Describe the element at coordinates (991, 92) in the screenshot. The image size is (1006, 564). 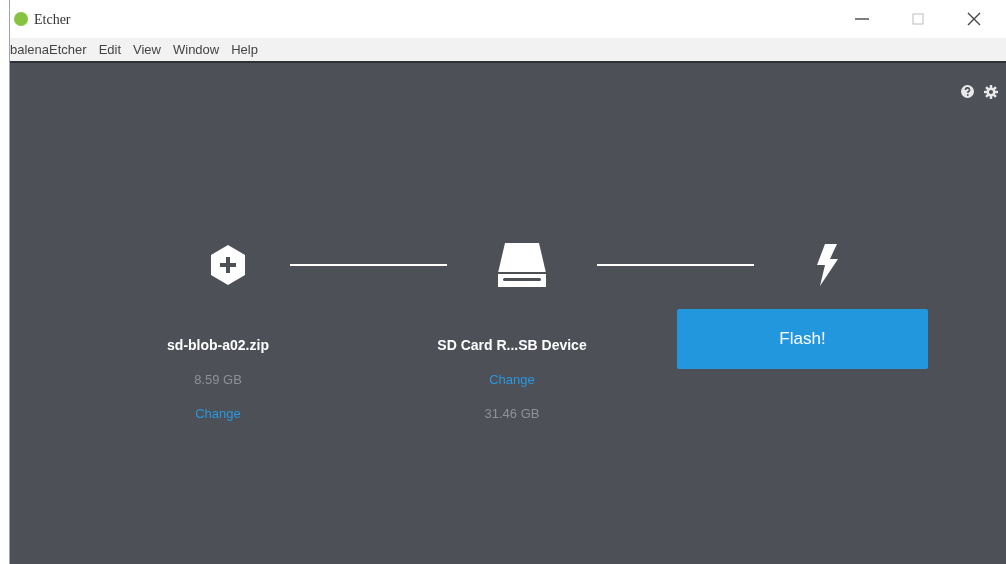
I see `settings-icon` at that location.